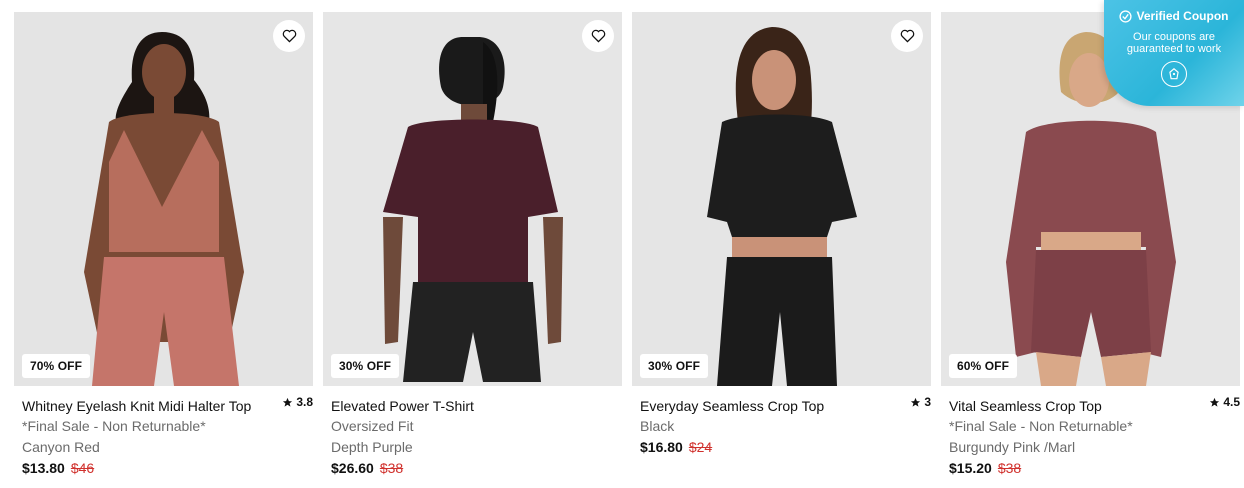  I want to click on sale-price: $16.80, so click(661, 447).